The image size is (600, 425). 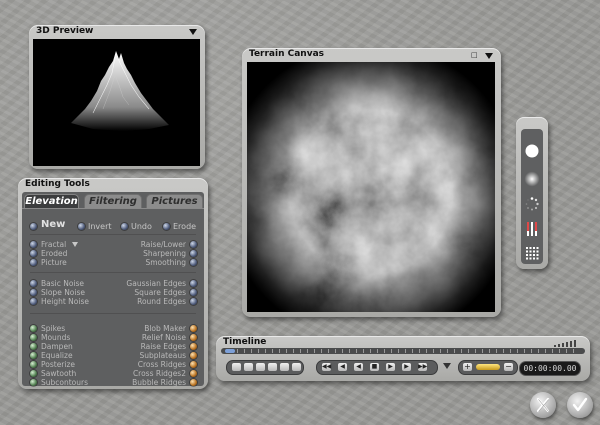 I want to click on radio-fractal, so click(x=33, y=244).